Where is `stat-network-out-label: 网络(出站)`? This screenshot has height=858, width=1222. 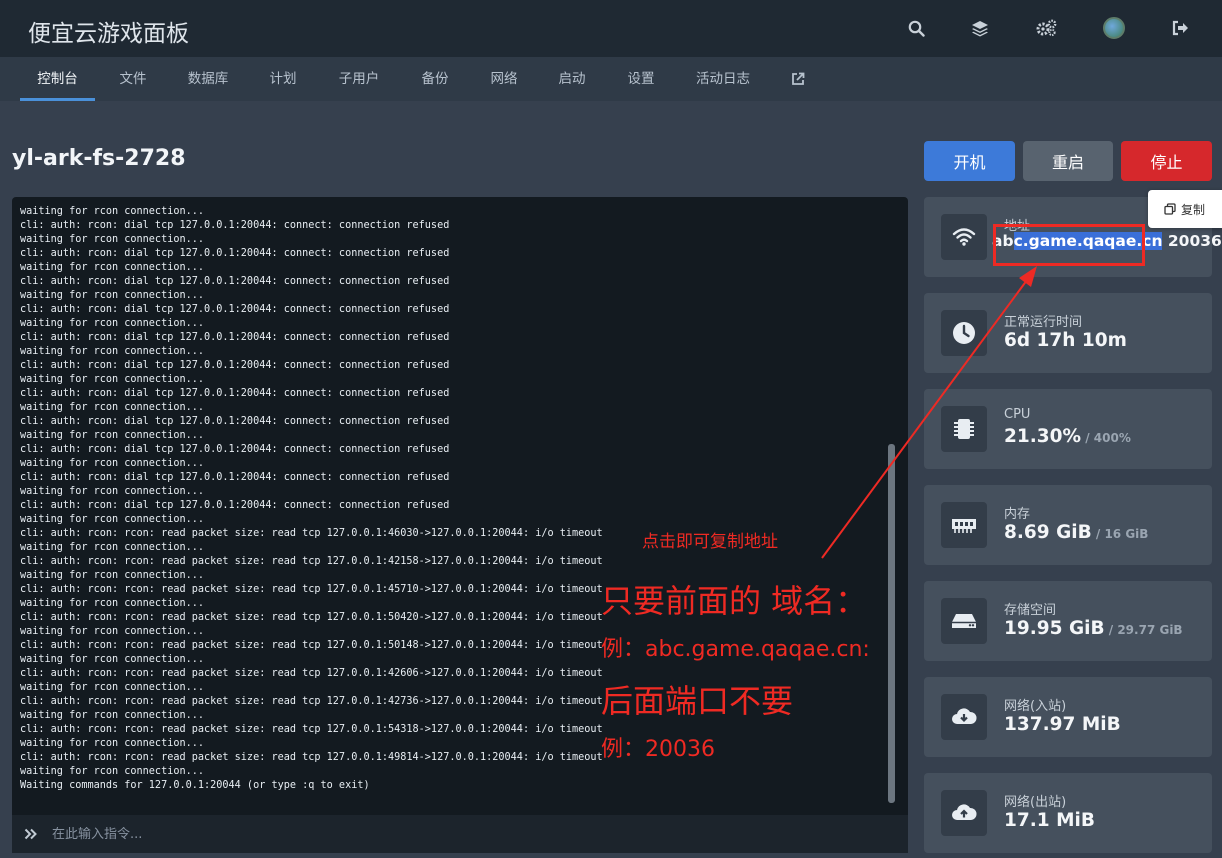
stat-network-out-label: 网络(出站) is located at coordinates (1035, 802).